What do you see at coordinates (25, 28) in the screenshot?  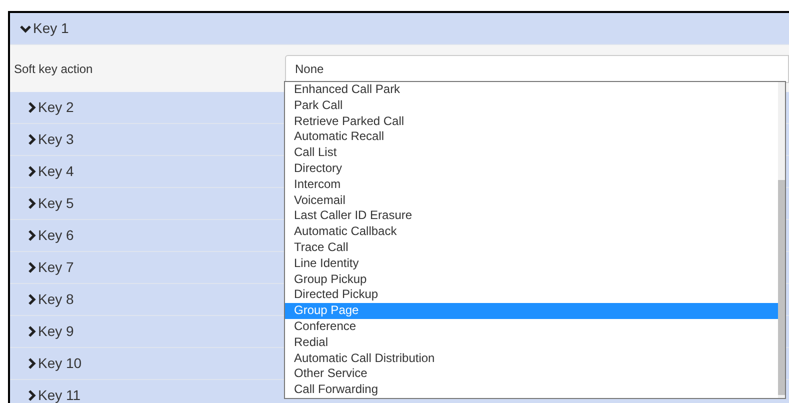 I see `chevron-down-icon` at bounding box center [25, 28].